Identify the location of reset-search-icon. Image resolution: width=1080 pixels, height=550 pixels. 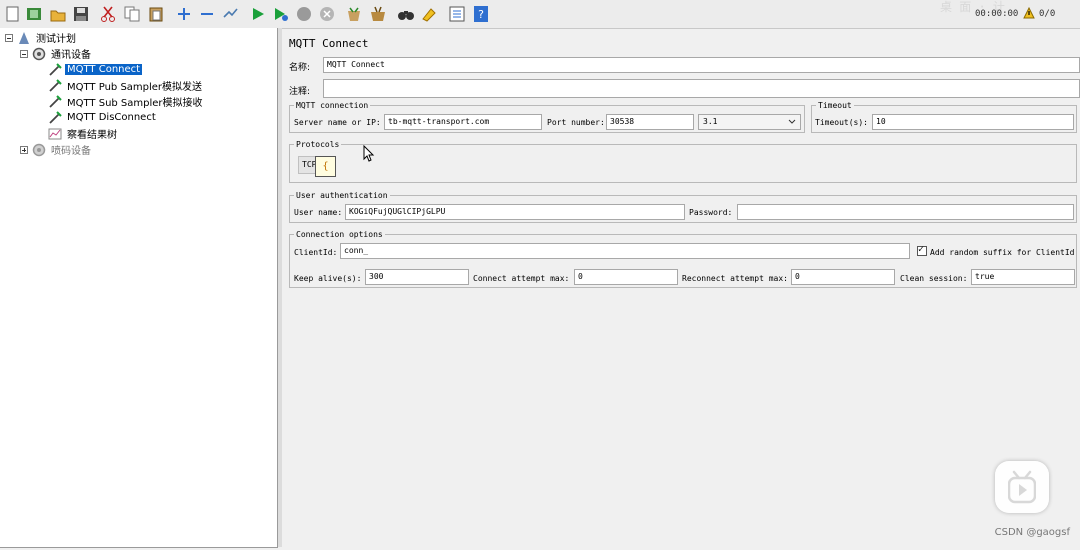
(429, 14).